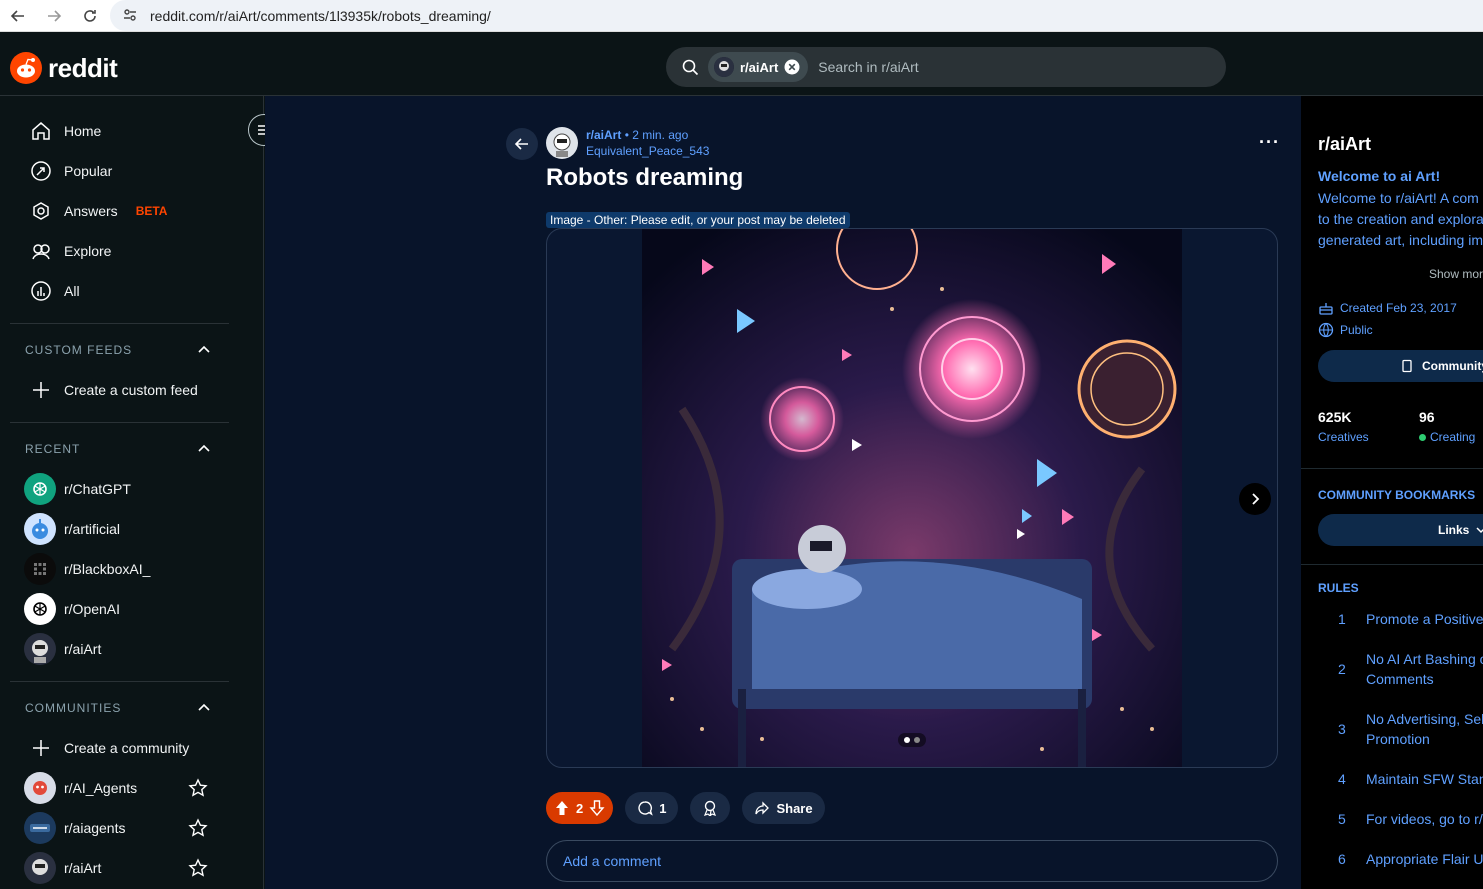 The height and width of the screenshot is (889, 1483). I want to click on rule-text: No AI Art Bashing o, so click(1424, 659).